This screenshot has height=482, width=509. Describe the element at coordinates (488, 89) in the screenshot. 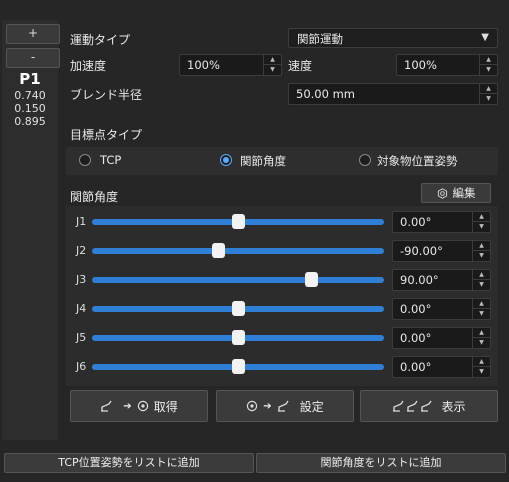

I see `blend-radius-up-arrow-icon: ▲` at that location.